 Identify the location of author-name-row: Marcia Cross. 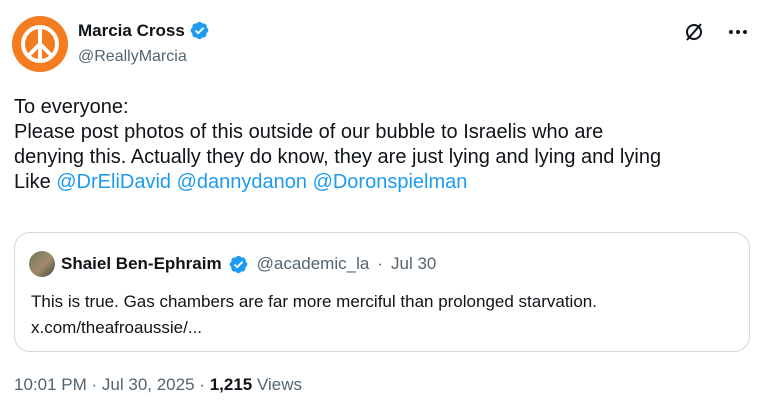
(144, 30).